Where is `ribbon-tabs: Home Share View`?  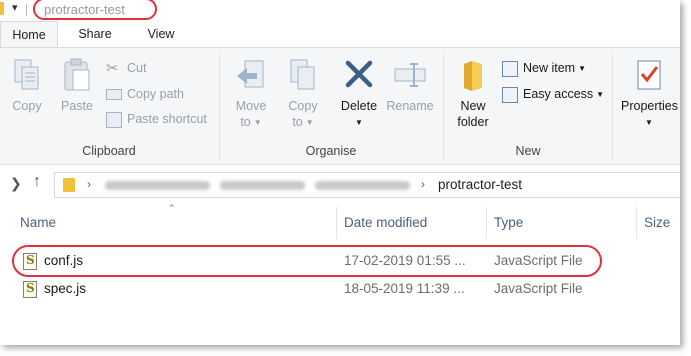
ribbon-tabs: Home Share View is located at coordinates (340, 34).